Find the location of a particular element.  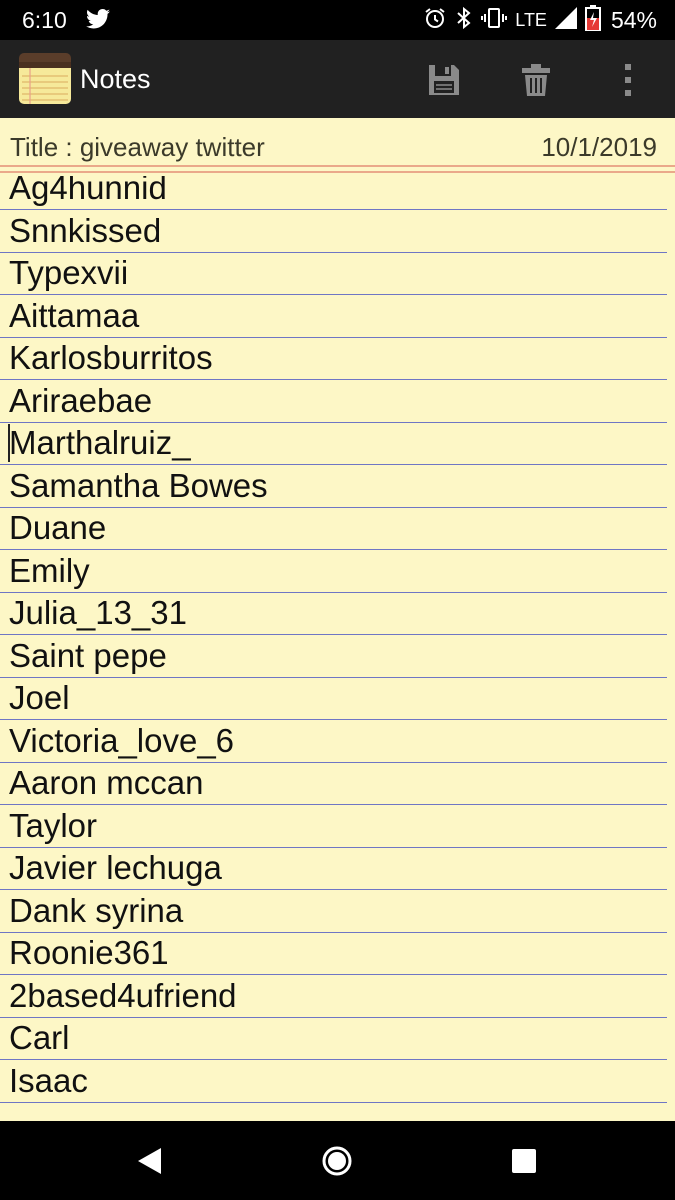

recents-icon is located at coordinates (524, 1161).